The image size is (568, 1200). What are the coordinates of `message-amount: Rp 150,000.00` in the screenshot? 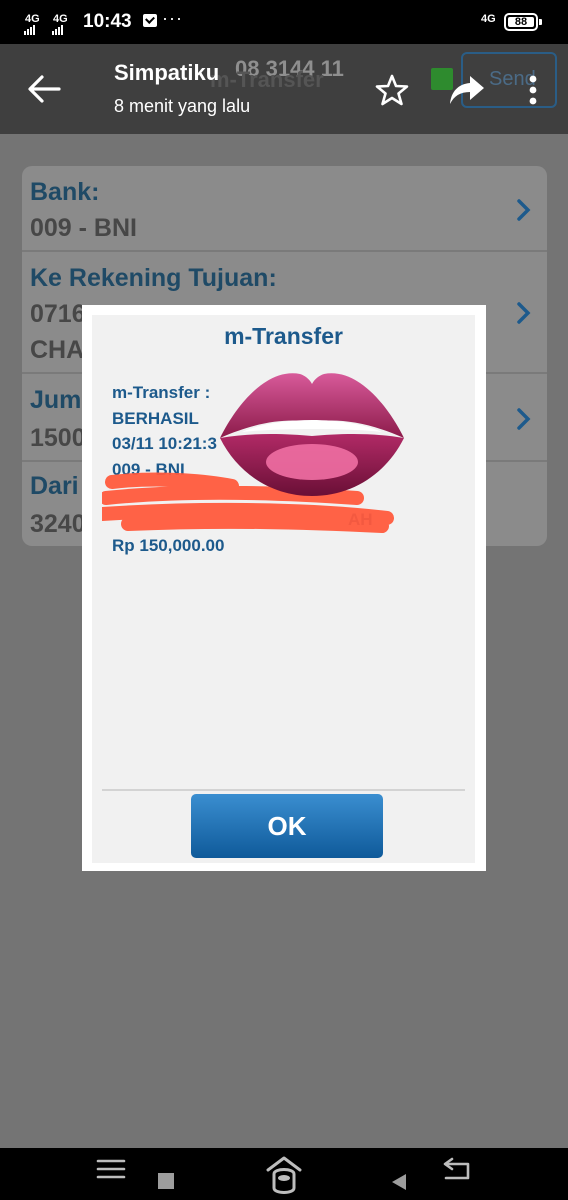 It's located at (168, 545).